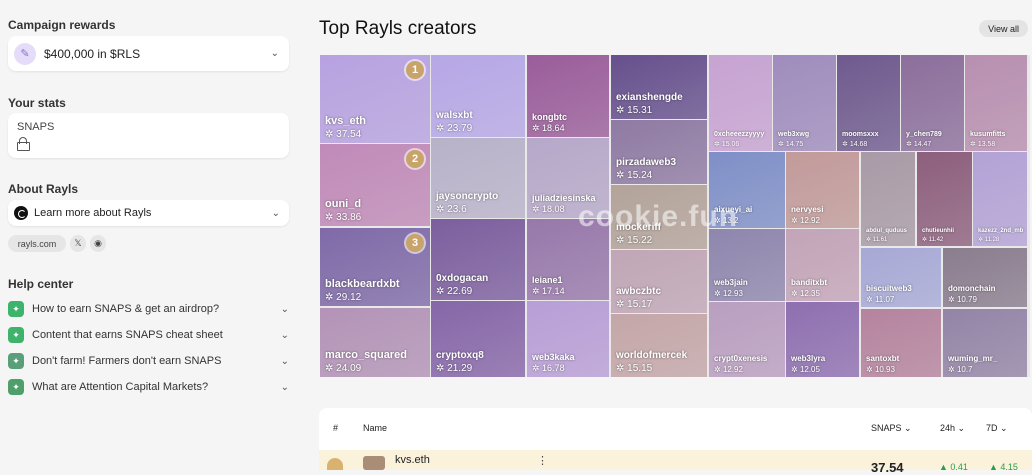  What do you see at coordinates (938, 231) in the screenshot?
I see `creator-name: chutieunhii` at bounding box center [938, 231].